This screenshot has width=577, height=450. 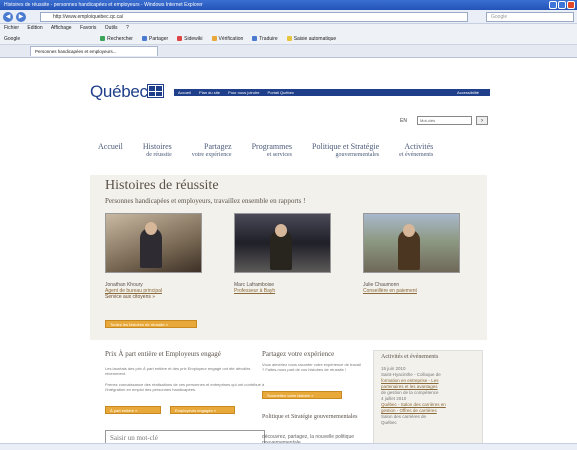 I want to click on awards-title: Prix À part entière et Employeurs engagé, so click(x=163, y=354).